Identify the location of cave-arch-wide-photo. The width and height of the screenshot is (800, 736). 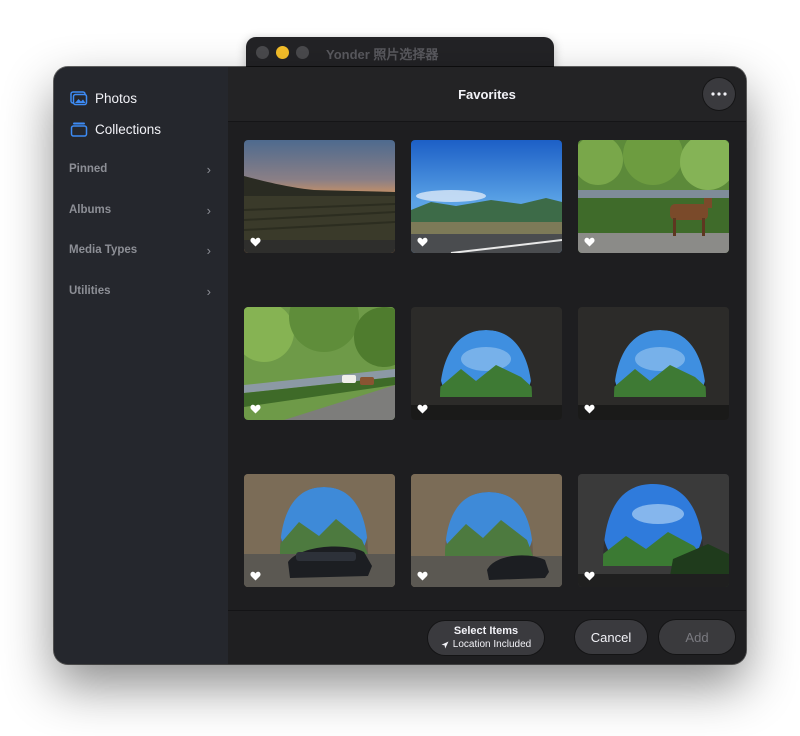
(653, 530).